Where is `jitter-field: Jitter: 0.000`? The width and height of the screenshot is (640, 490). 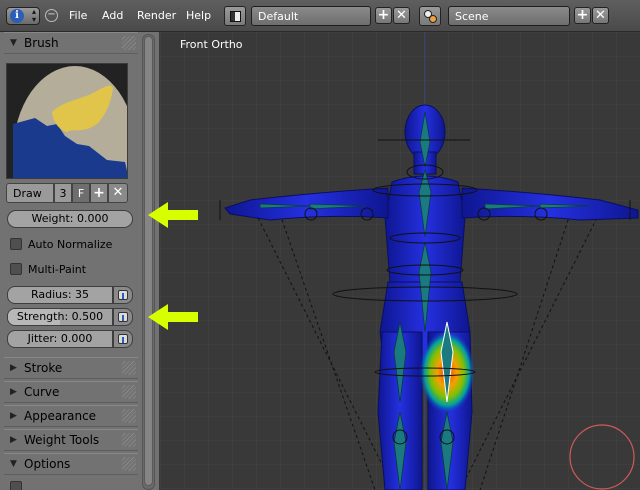 jitter-field: Jitter: 0.000 is located at coordinates (60, 339).